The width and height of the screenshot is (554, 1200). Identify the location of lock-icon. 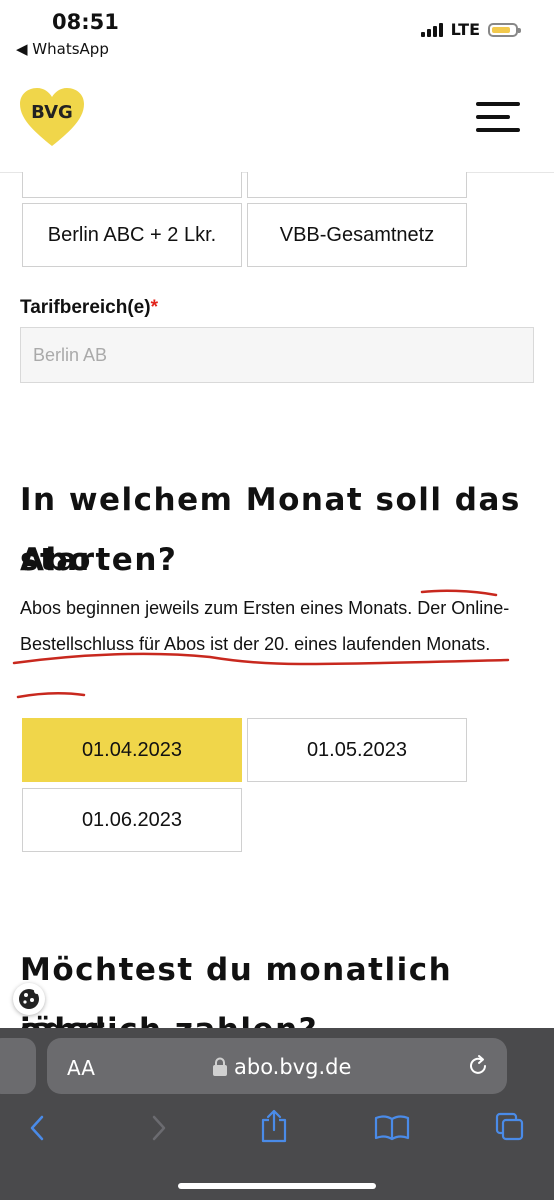
(220, 1066).